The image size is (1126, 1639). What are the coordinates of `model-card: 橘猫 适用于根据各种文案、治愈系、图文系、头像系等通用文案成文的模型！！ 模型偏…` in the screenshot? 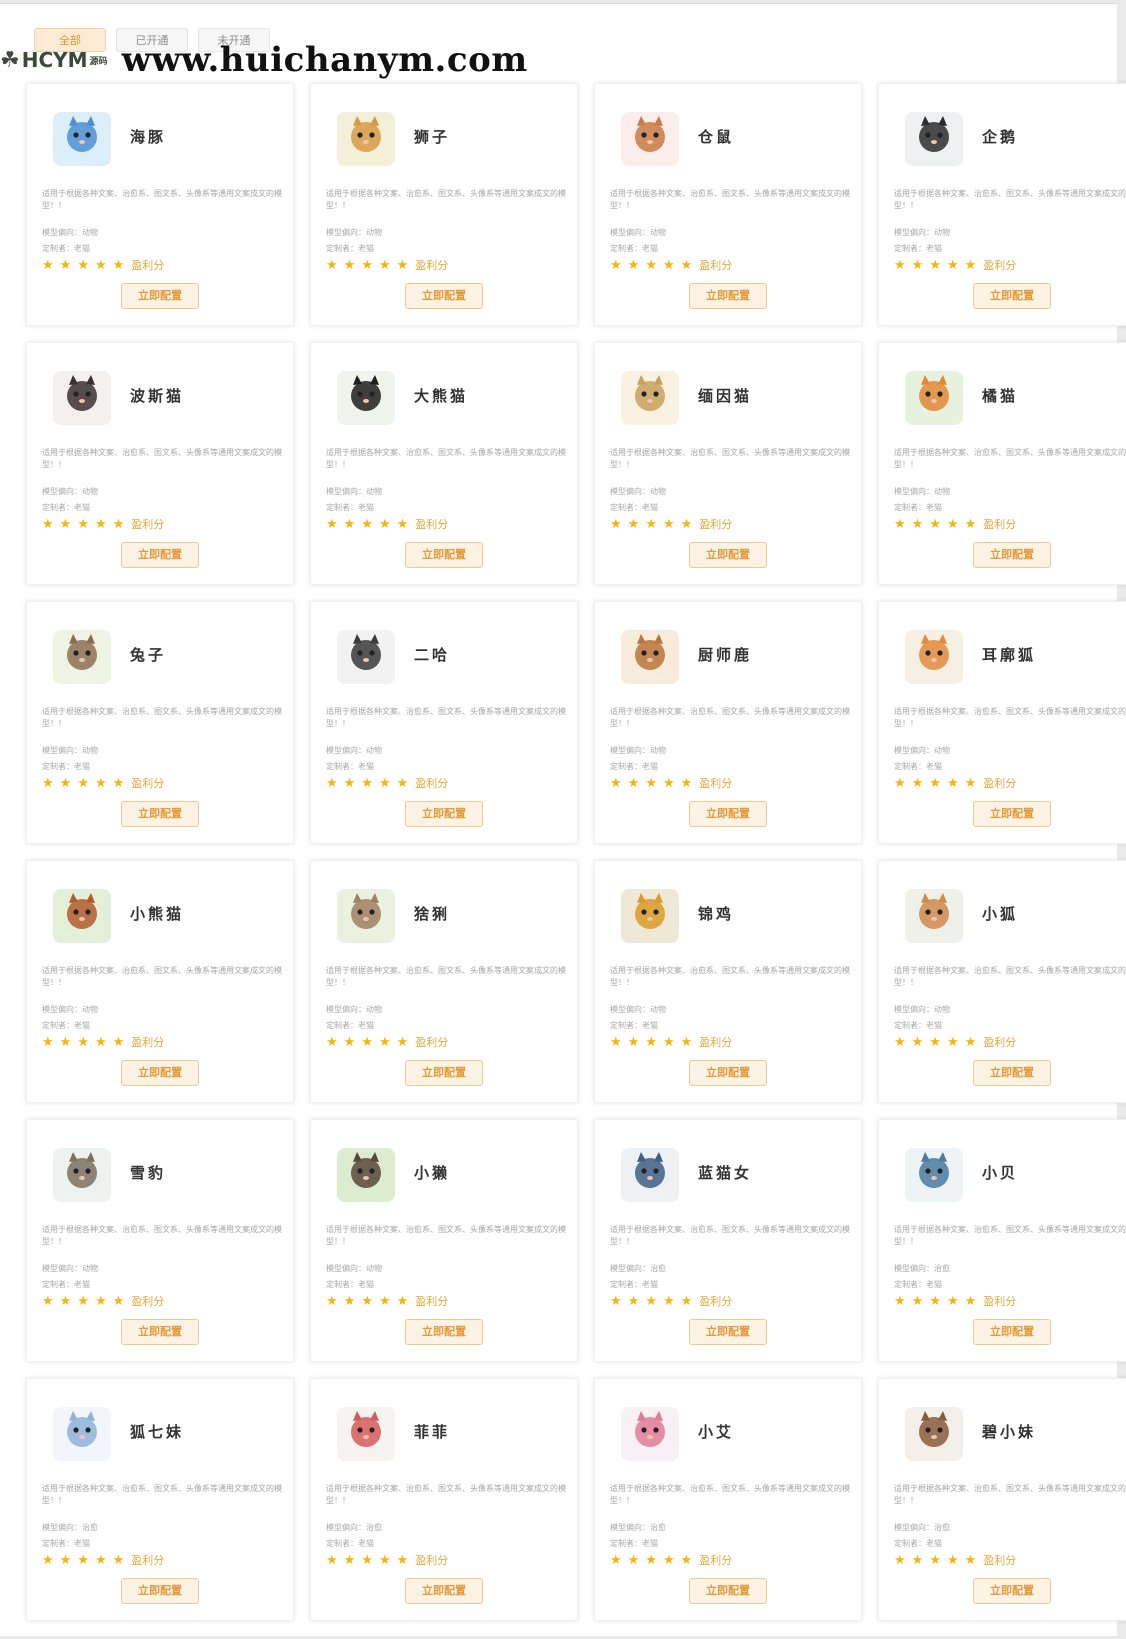 It's located at (1002, 463).